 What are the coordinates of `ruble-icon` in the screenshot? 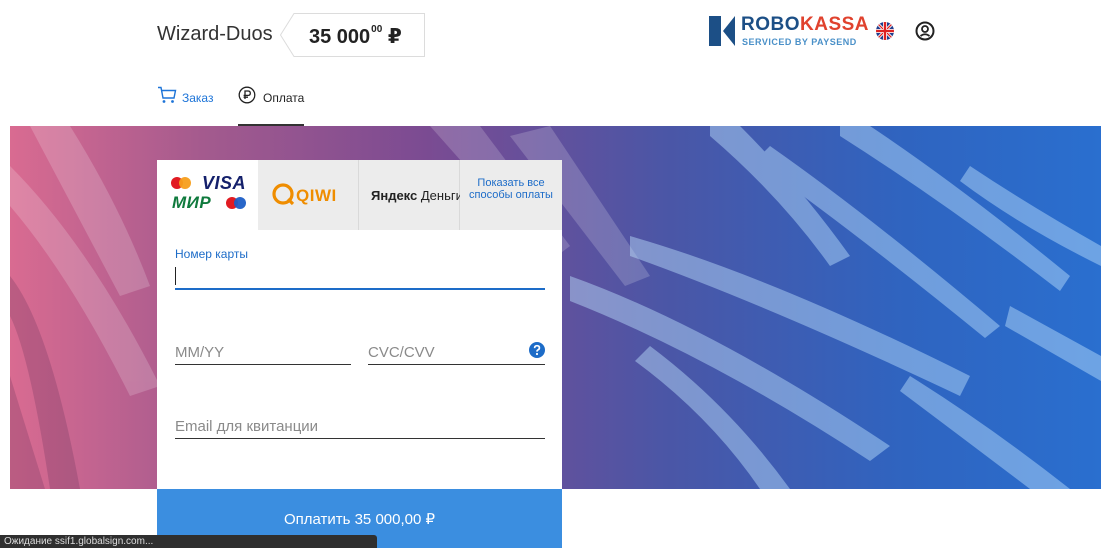 It's located at (247, 95).